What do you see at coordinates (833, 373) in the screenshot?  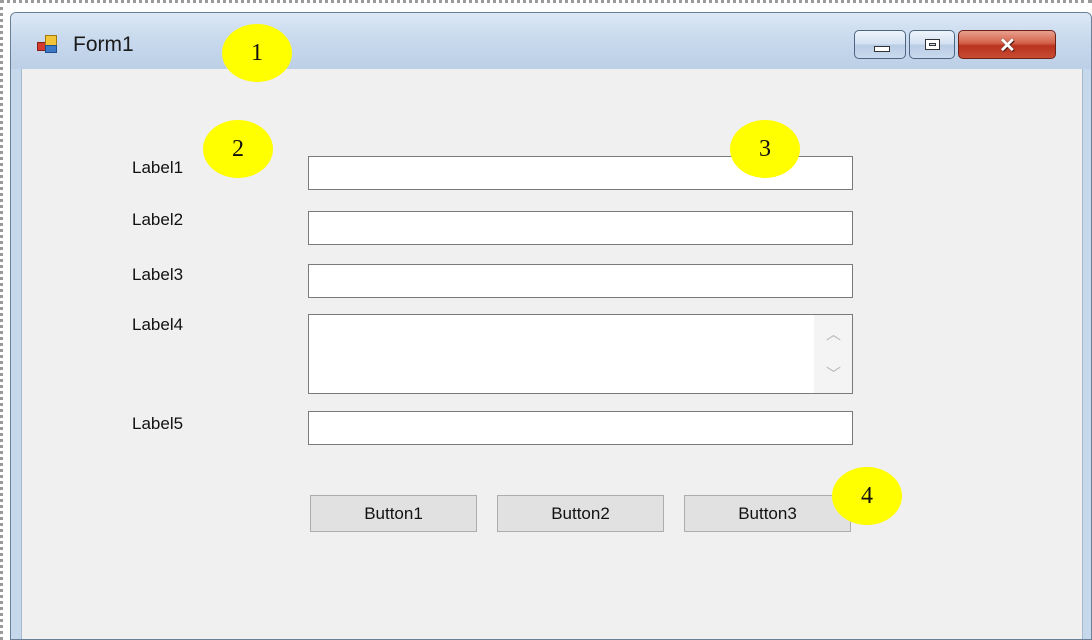 I see `scroll-down-icon: ﹀` at bounding box center [833, 373].